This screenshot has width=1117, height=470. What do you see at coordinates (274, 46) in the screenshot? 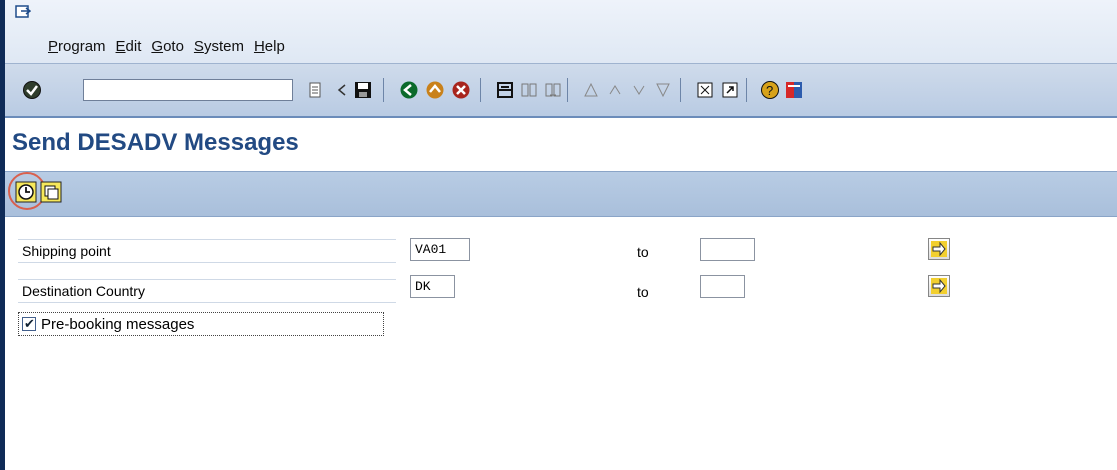
I see `menu-help-label: elp` at bounding box center [274, 46].